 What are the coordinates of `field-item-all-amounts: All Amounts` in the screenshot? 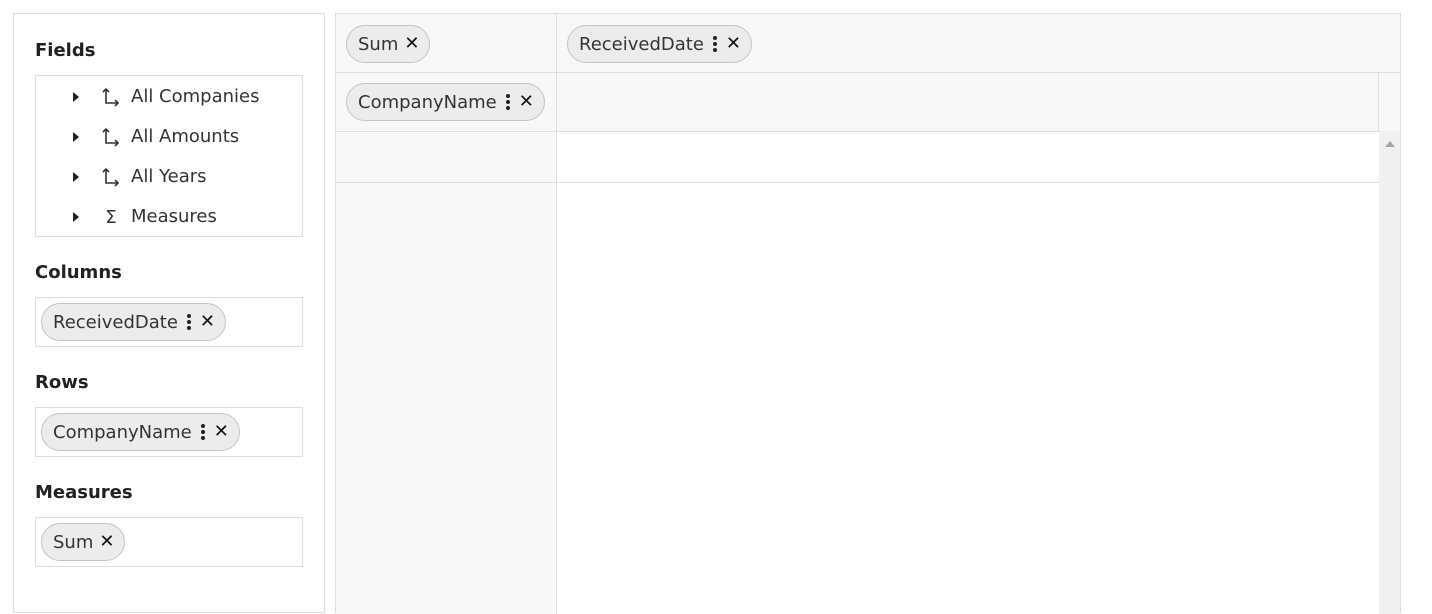 It's located at (169, 137).